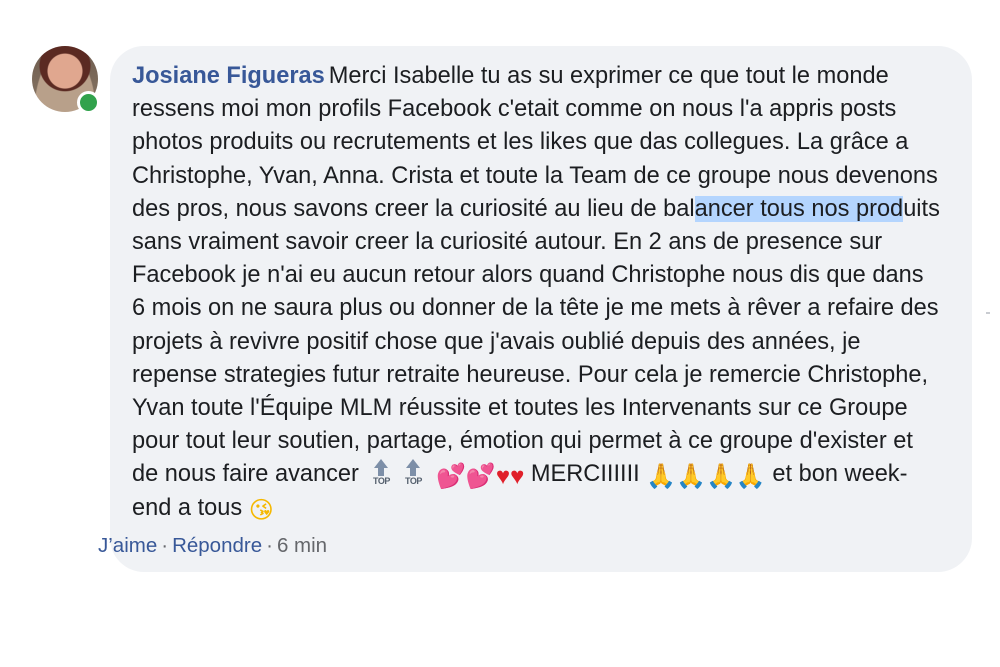 The width and height of the screenshot is (1000, 667). What do you see at coordinates (66, 80) in the screenshot?
I see `avatar` at bounding box center [66, 80].